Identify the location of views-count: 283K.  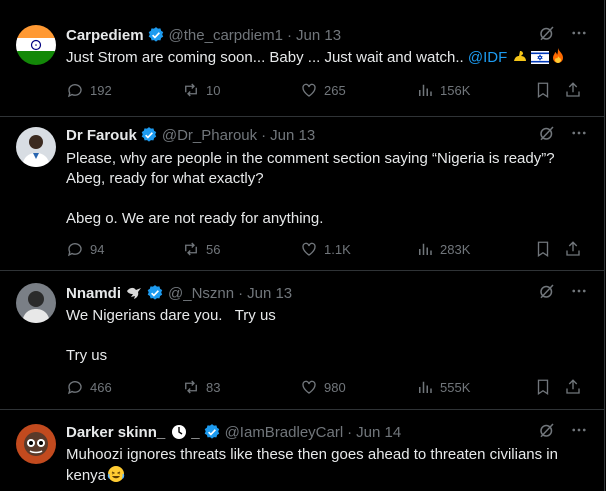
(455, 249).